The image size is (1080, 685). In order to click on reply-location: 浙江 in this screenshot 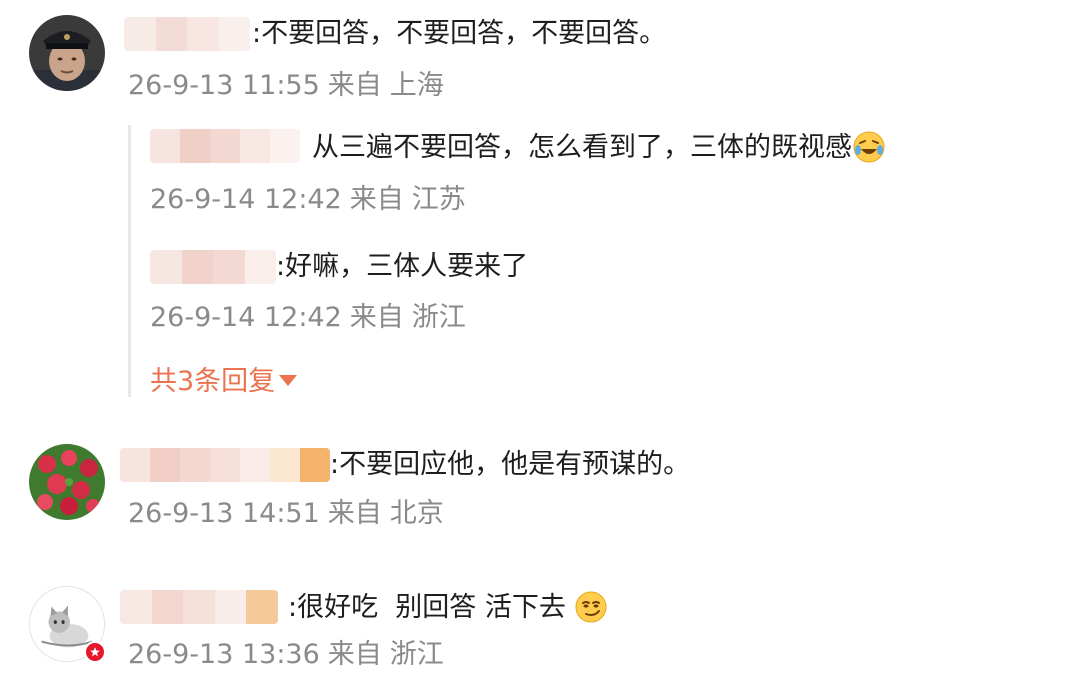, I will do `click(438, 317)`.